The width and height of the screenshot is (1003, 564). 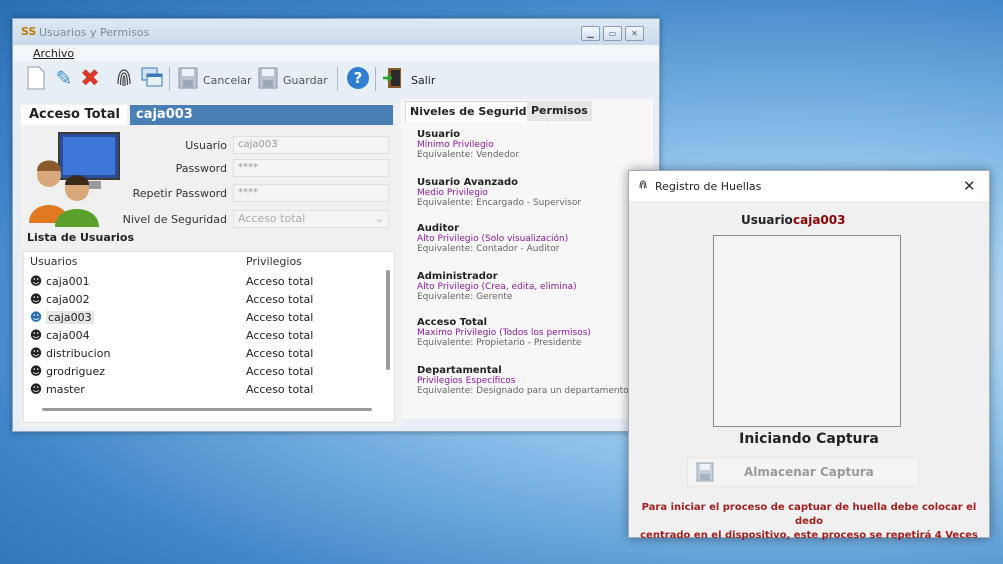 I want to click on table-row: ☻ caja002 Acceso total, so click(x=201, y=299).